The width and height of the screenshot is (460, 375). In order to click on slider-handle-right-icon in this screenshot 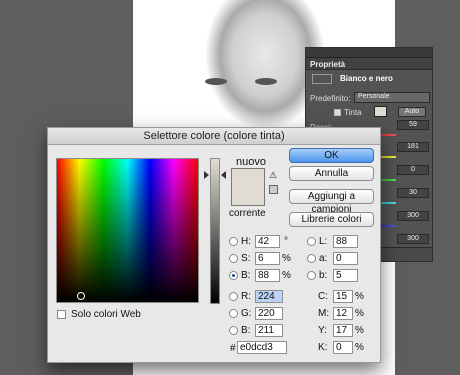, I will do `click(223, 175)`.